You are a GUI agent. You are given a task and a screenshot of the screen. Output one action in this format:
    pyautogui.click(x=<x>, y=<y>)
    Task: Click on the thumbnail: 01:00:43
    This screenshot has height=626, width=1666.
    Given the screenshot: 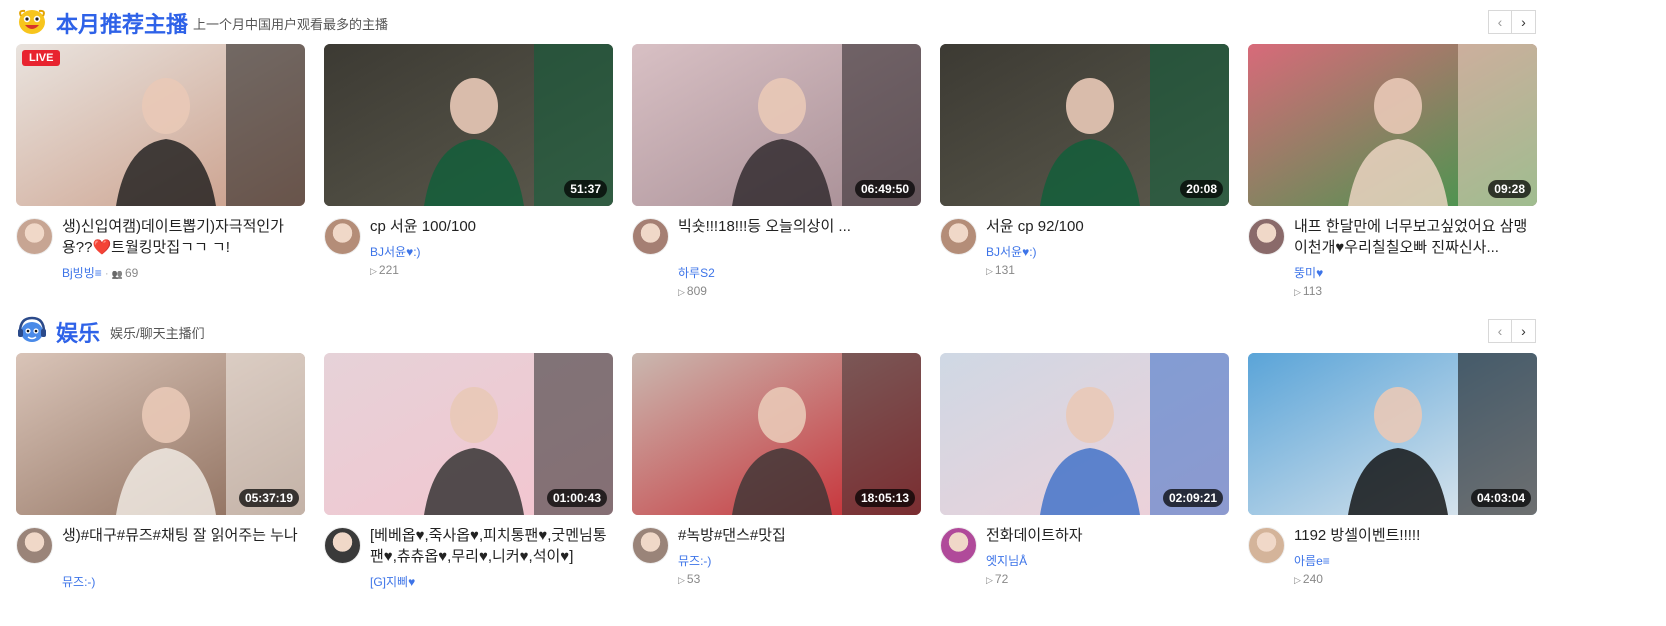 What is the action you would take?
    pyautogui.click(x=468, y=434)
    